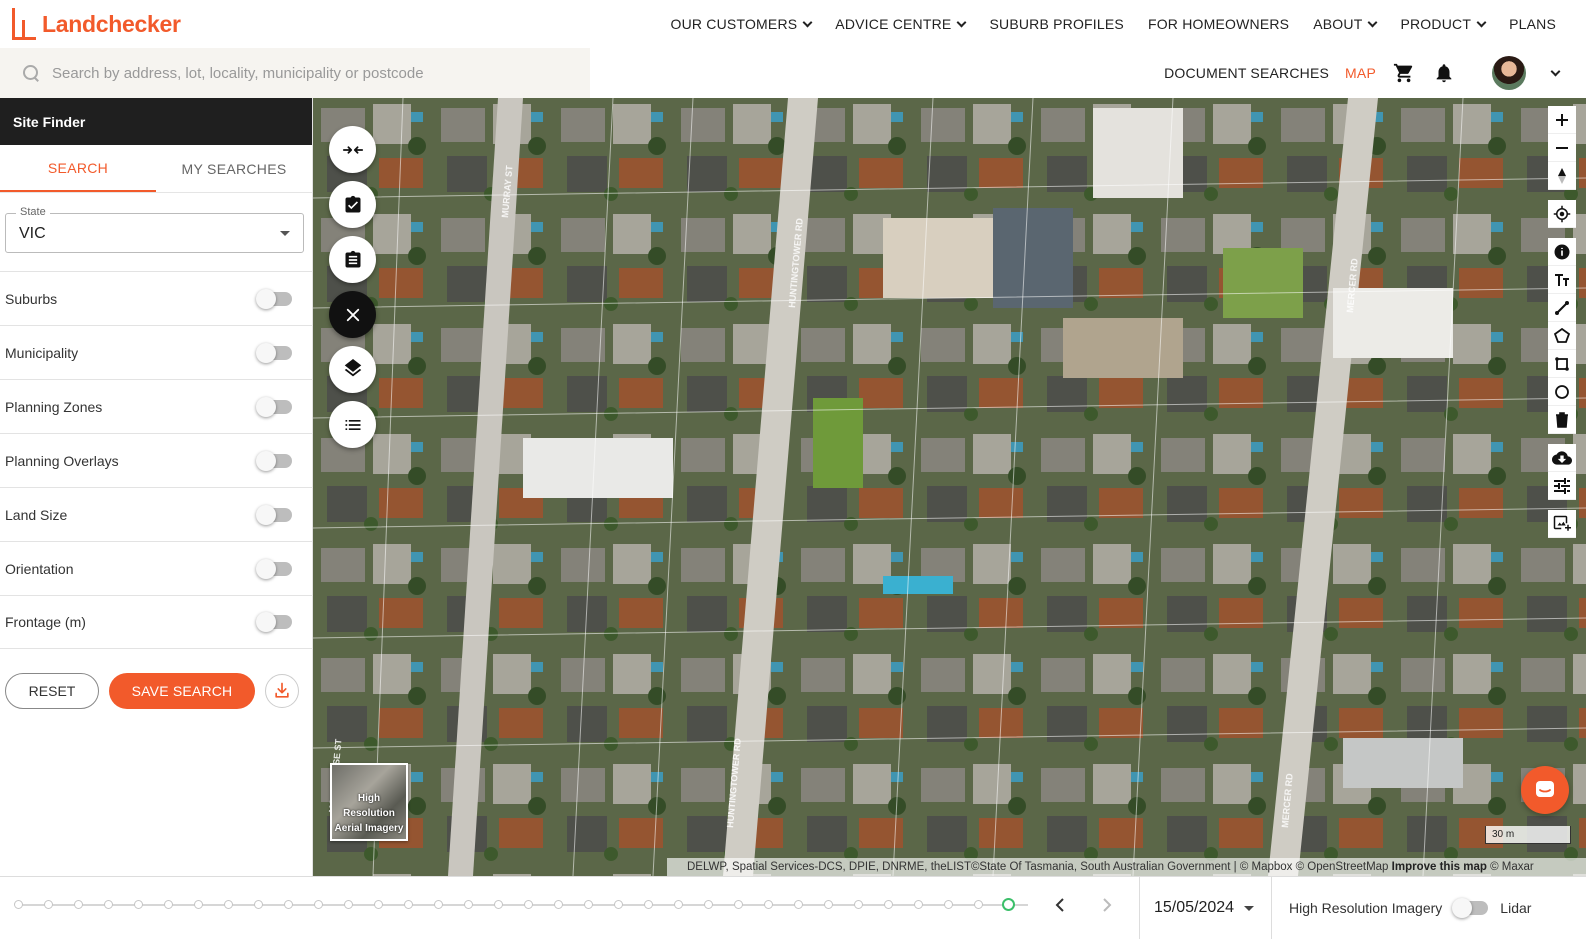 This screenshot has width=1586, height=939. Describe the element at coordinates (1562, 214) in the screenshot. I see `locate-icon` at that location.